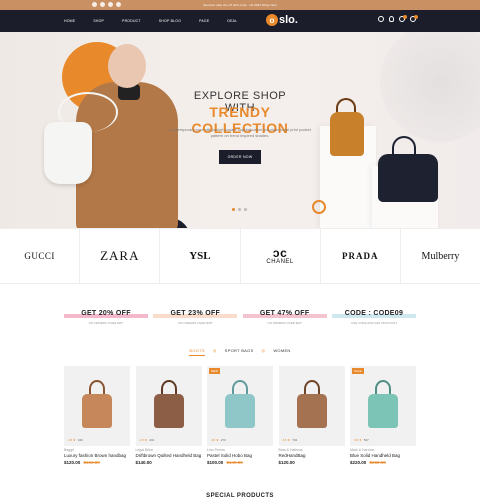 The height and width of the screenshot is (500, 480). I want to click on price-old: $230.00, so click(377, 462).